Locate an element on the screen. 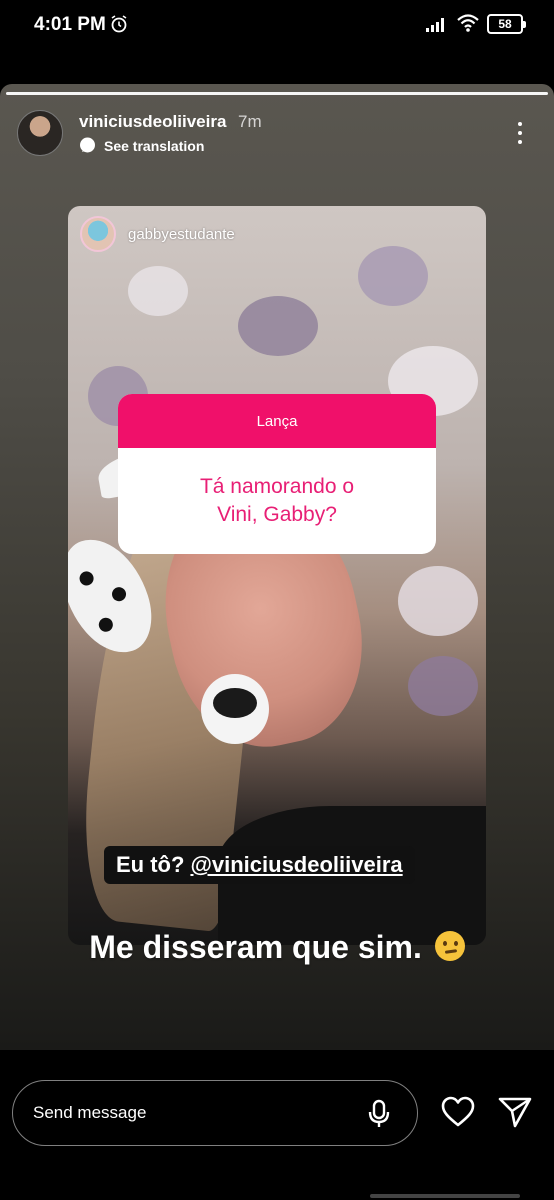  reshared-post-header: gabbyestudante is located at coordinates (157, 234).